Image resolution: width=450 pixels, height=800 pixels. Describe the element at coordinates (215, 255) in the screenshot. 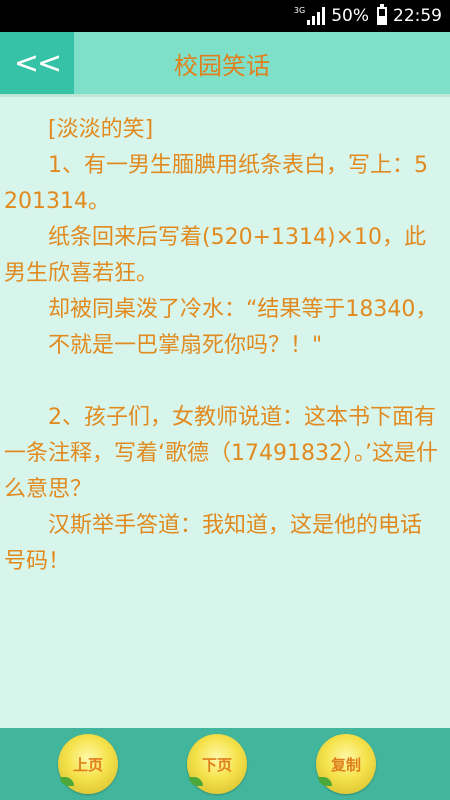

I see `joke-line: 纸条回来后写着(520+1314)×10，此男生欣喜若狂。` at that location.